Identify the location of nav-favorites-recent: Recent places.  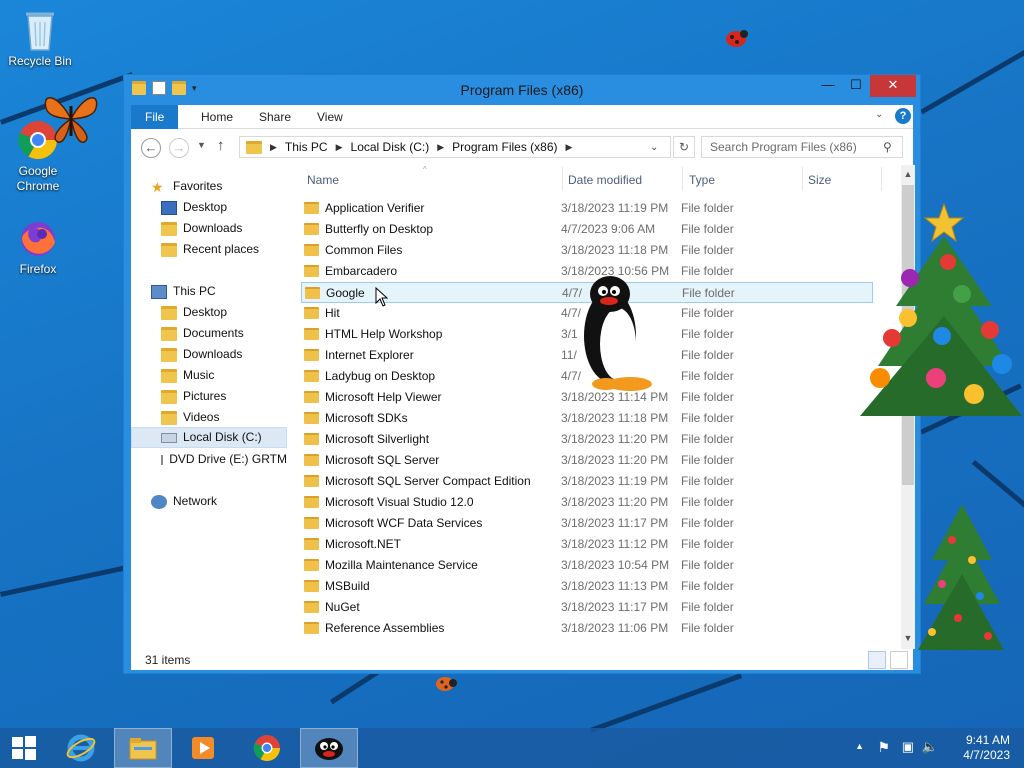
(210, 249).